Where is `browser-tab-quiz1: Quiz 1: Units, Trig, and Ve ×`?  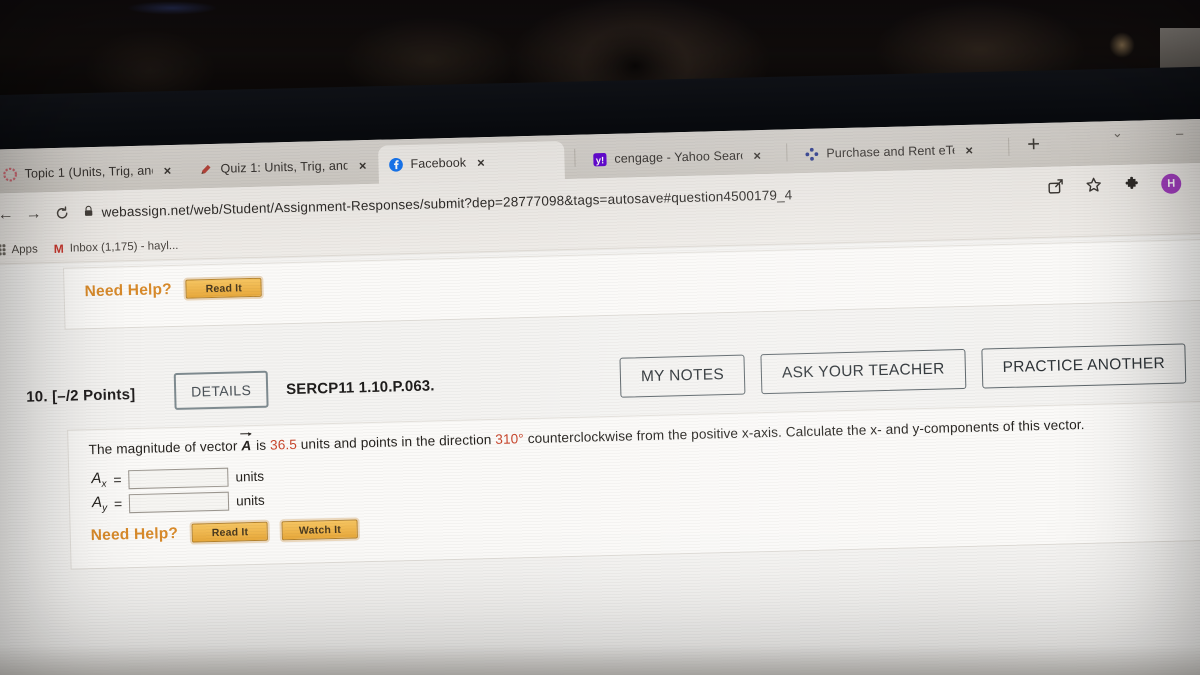 browser-tab-quiz1: Quiz 1: Units, Trig, and Ve × is located at coordinates (281, 167).